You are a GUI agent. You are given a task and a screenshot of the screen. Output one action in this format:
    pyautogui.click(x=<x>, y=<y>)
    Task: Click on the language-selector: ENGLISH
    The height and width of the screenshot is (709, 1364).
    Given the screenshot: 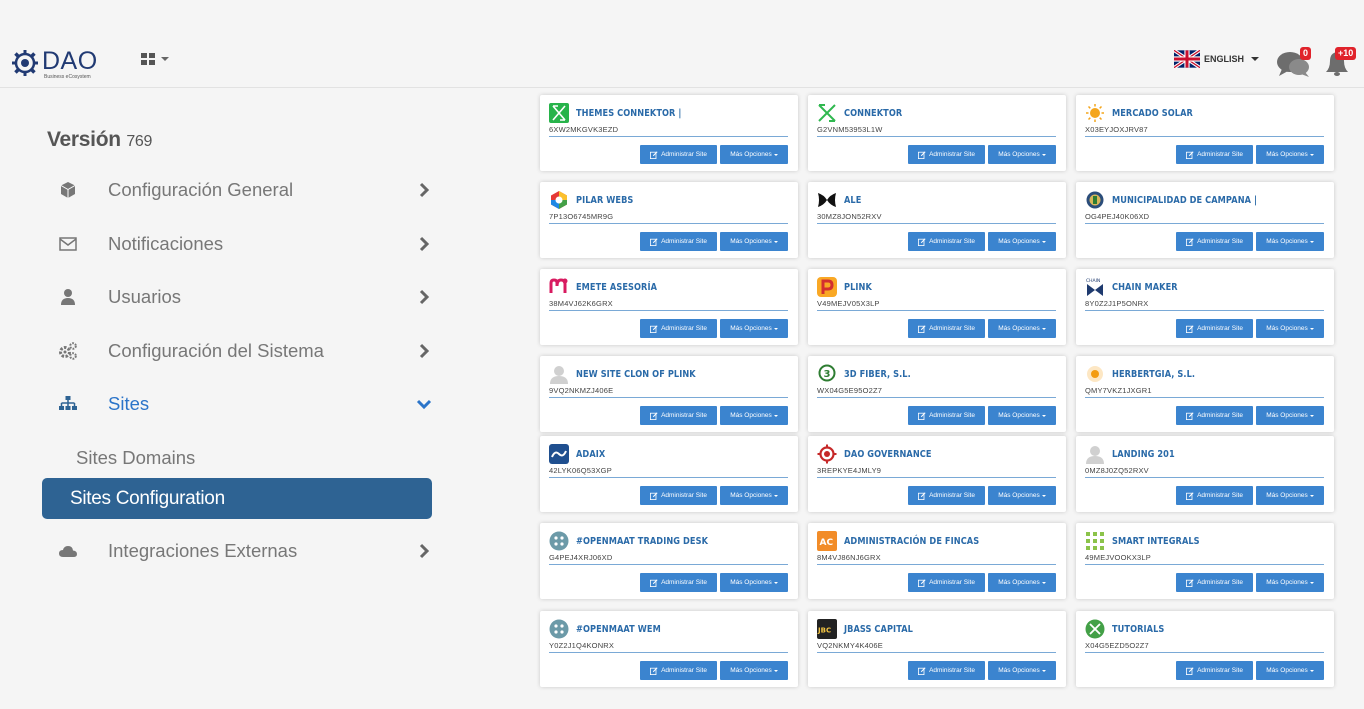 What is the action you would take?
    pyautogui.click(x=1217, y=59)
    